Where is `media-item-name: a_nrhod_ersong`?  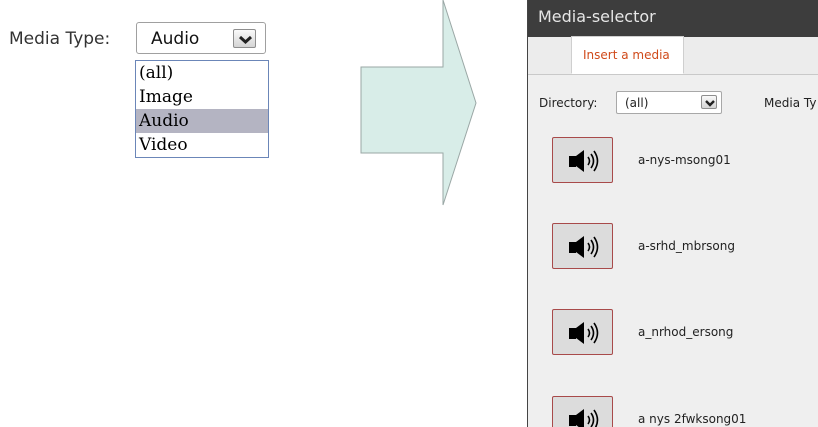
media-item-name: a_nrhod_ersong is located at coordinates (686, 332).